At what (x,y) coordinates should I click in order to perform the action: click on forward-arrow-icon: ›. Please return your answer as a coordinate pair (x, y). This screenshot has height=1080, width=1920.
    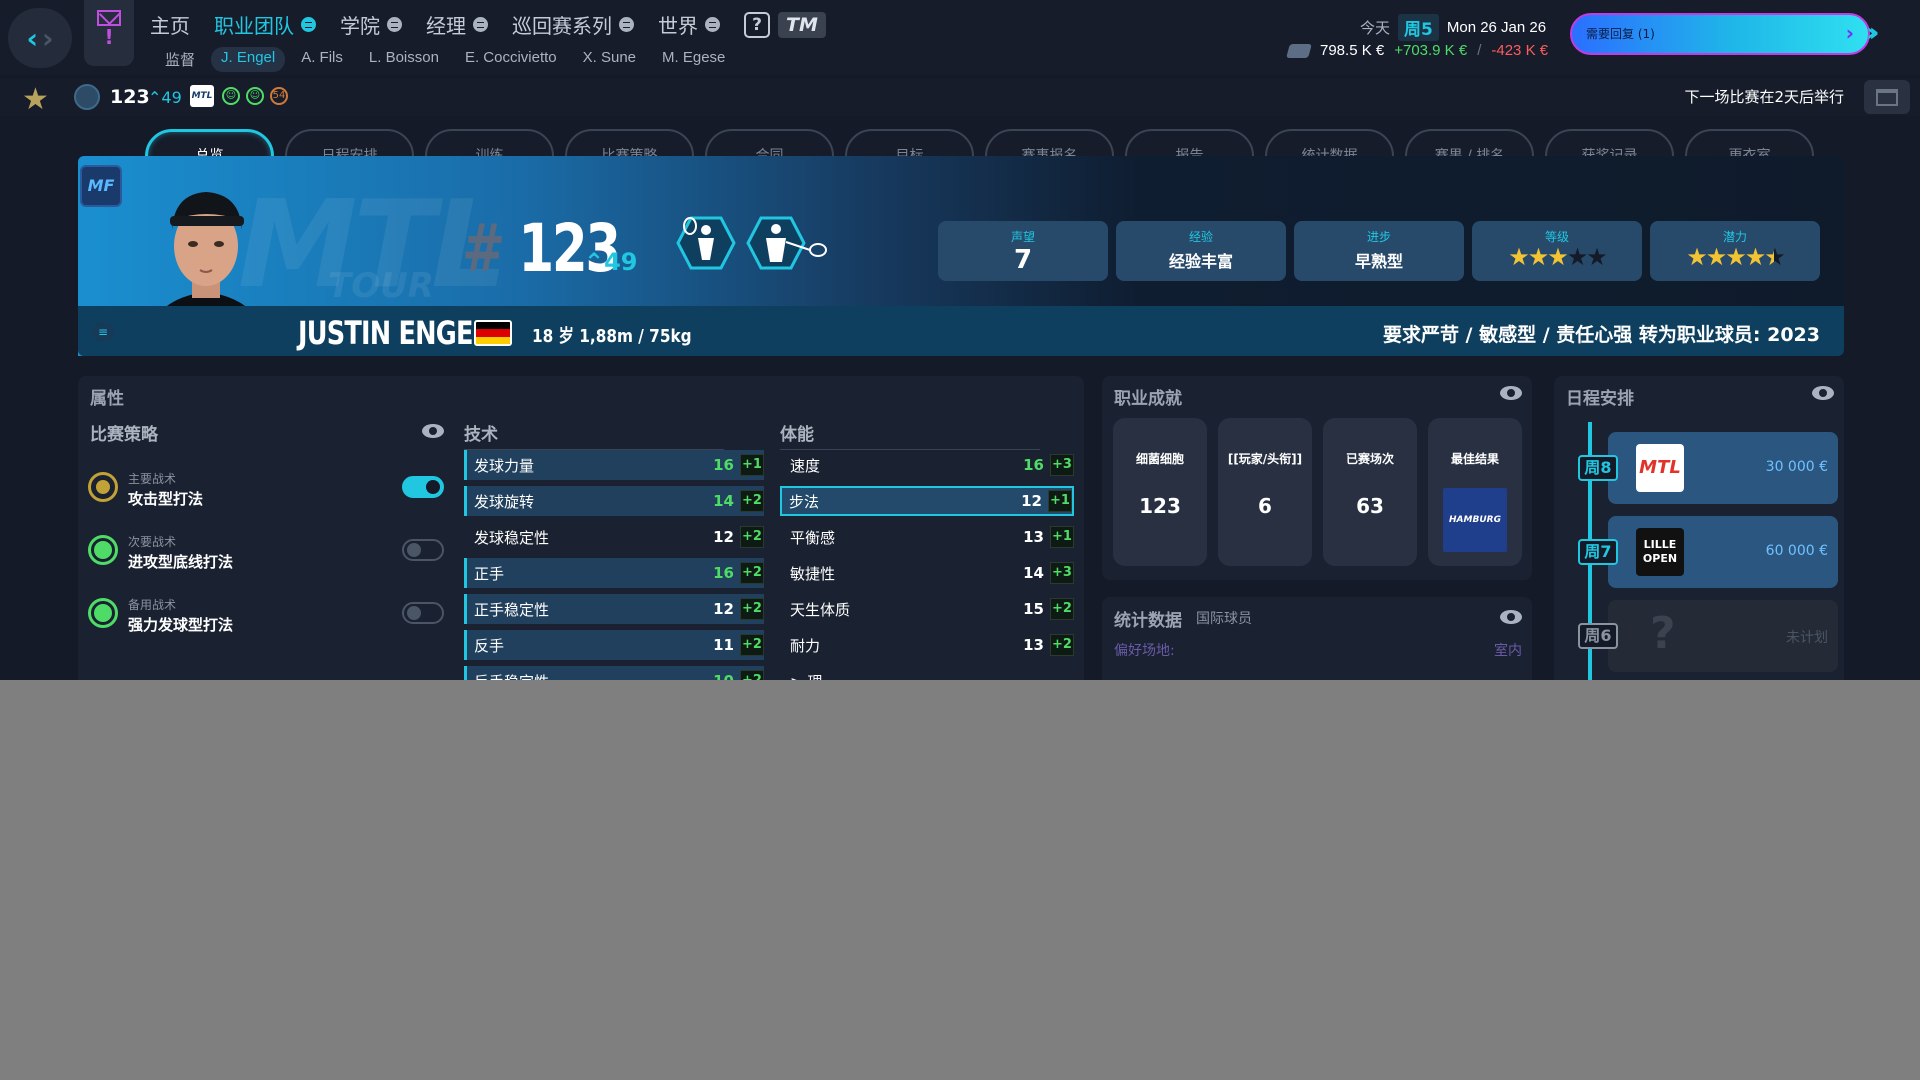
    Looking at the image, I should click on (48, 38).